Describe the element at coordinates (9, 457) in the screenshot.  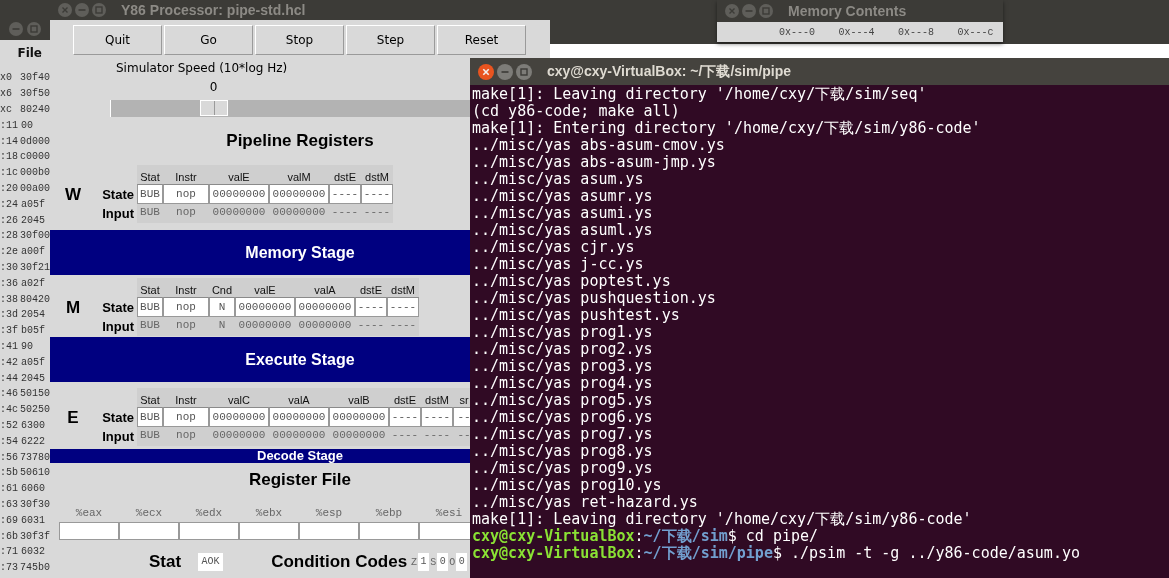
I see `code-address: :56` at that location.